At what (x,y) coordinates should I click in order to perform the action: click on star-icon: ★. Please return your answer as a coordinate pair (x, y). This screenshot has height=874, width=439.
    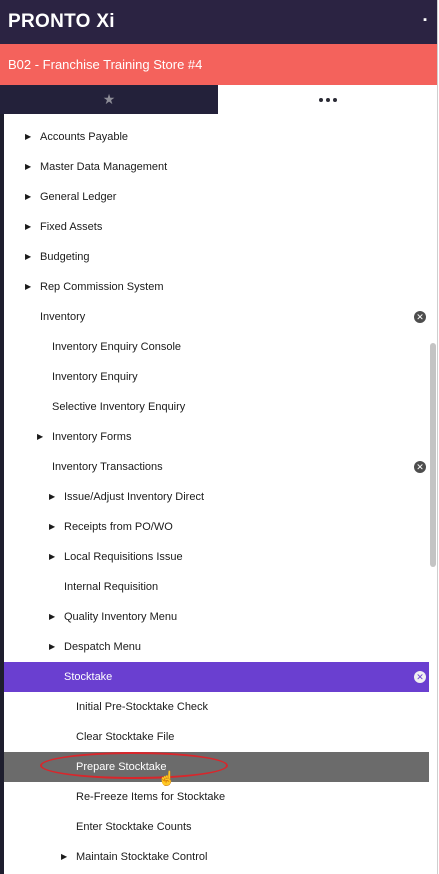
    Looking at the image, I should click on (109, 99).